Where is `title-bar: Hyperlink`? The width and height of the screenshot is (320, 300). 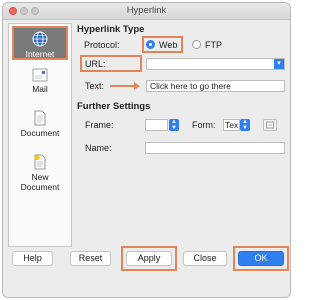 title-bar: Hyperlink is located at coordinates (146, 11).